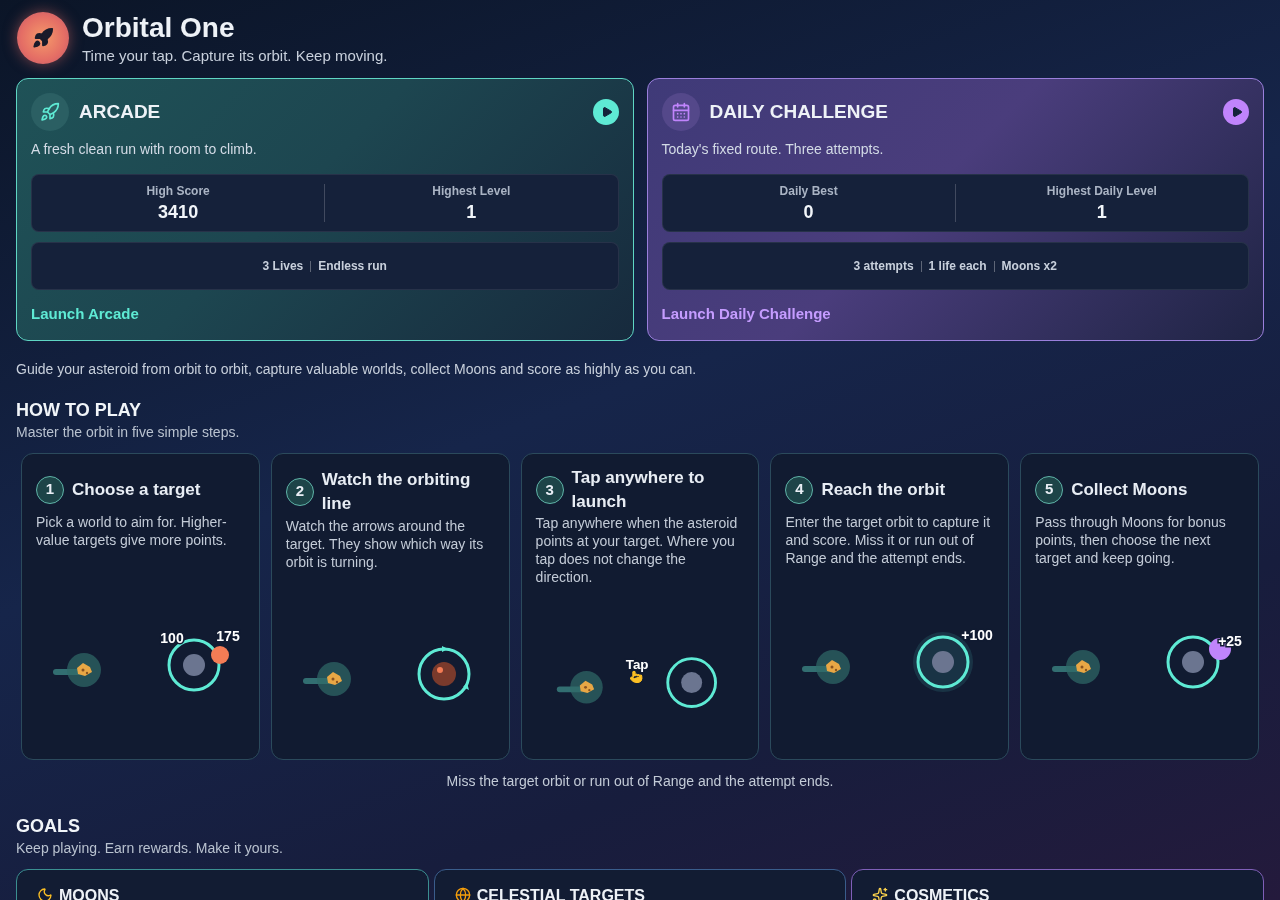 The width and height of the screenshot is (1280, 900). Describe the element at coordinates (159, 28) in the screenshot. I see `app-title: Orbital One` at that location.